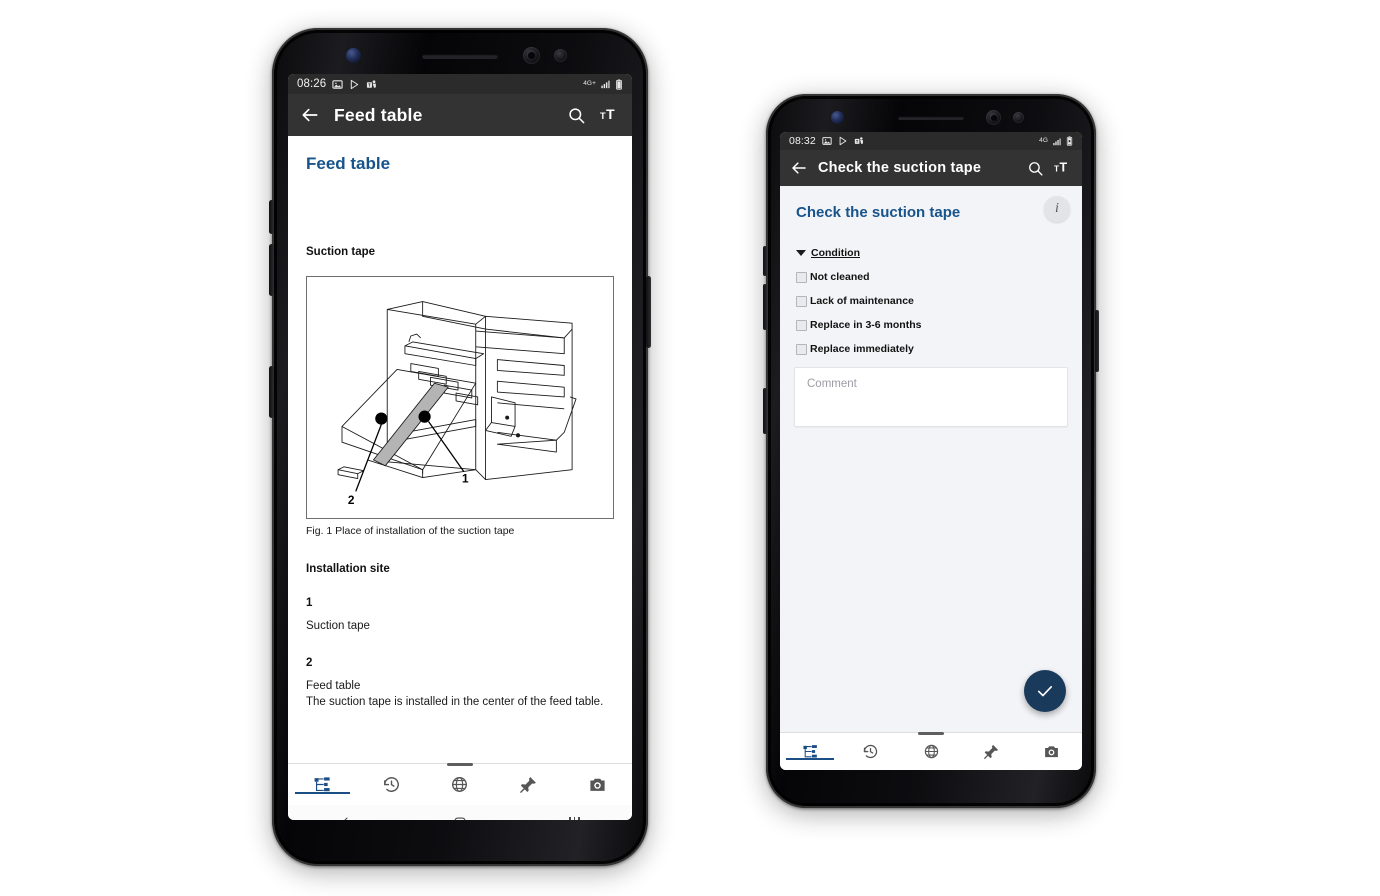 The width and height of the screenshot is (1380, 896). I want to click on status-bar-left: 08:26 4G+, so click(460, 84).